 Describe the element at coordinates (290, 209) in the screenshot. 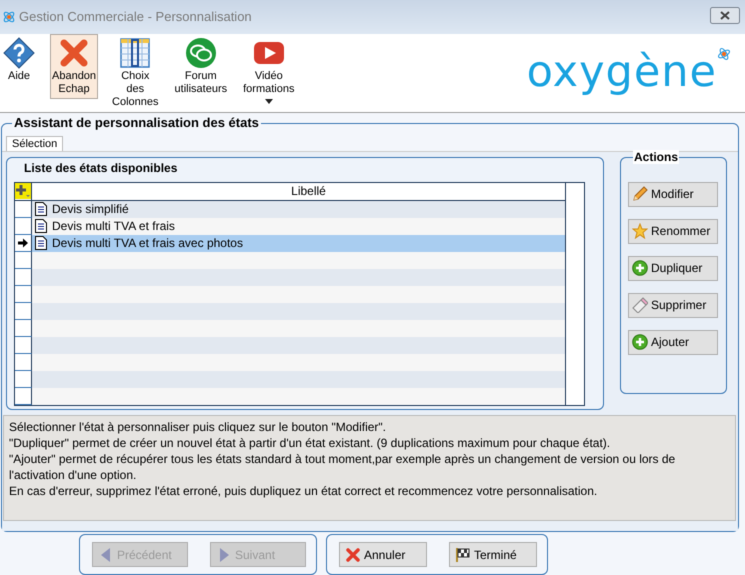

I see `table-row: Devis simplifié` at that location.